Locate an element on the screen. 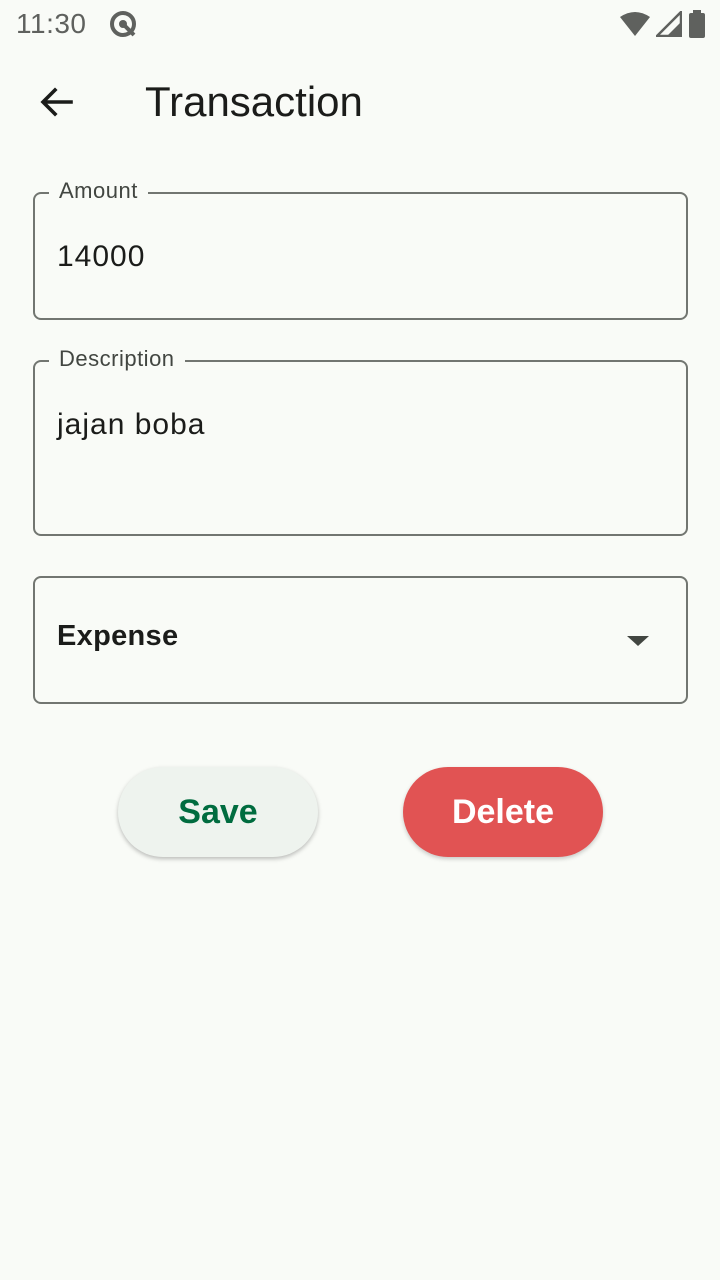 The image size is (720, 1280). wifi-icon is located at coordinates (635, 26).